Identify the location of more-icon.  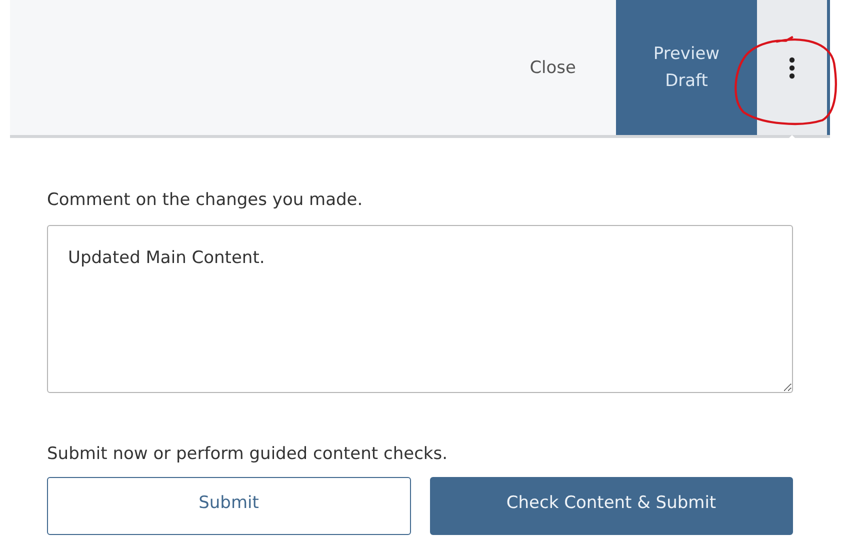
(792, 67).